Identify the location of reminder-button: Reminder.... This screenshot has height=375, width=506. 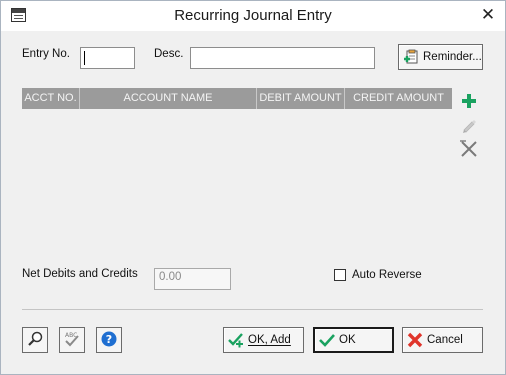
(440, 57).